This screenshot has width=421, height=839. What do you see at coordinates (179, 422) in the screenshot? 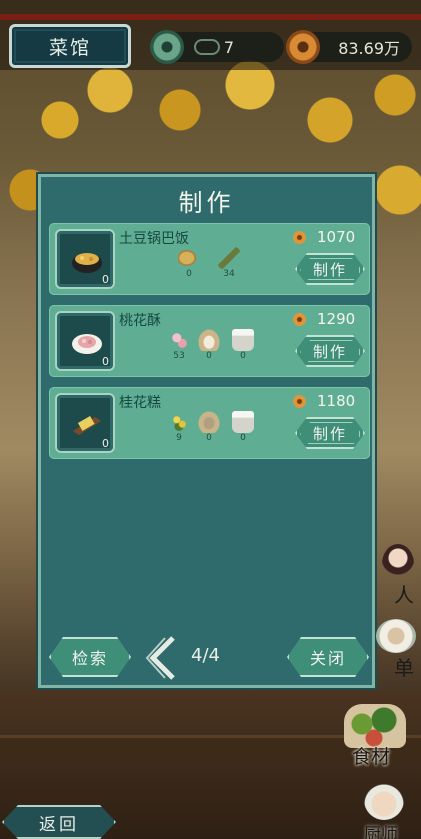
I see `osmanthus-icon` at bounding box center [179, 422].